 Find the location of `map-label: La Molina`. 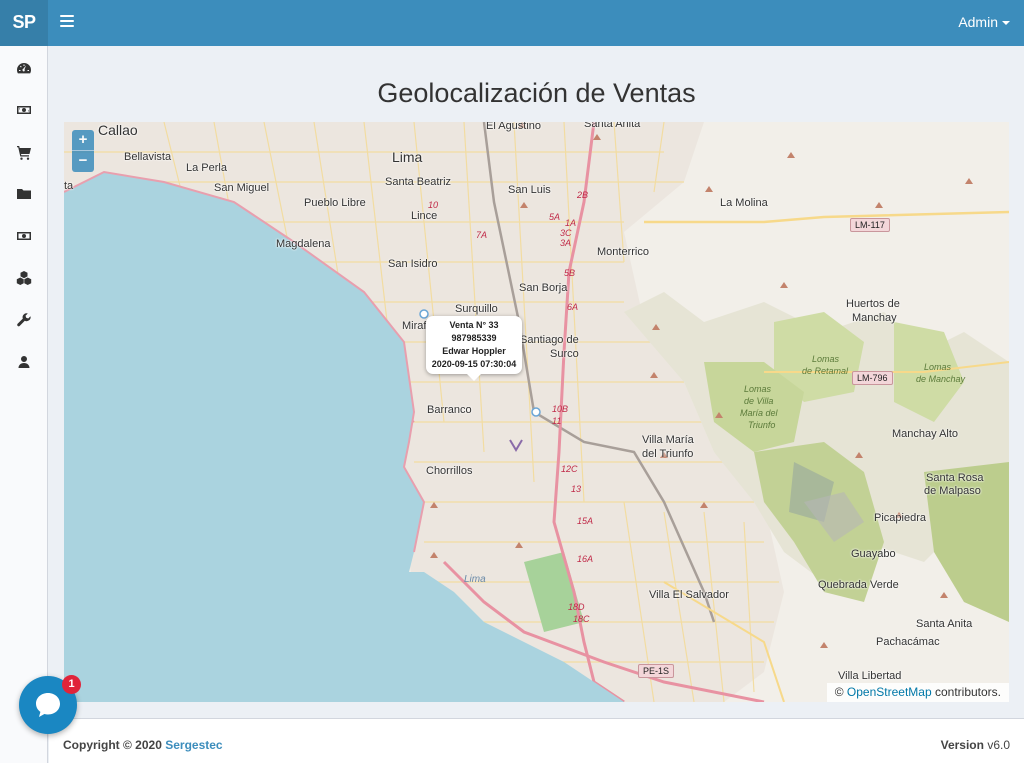

map-label: La Molina is located at coordinates (744, 203).